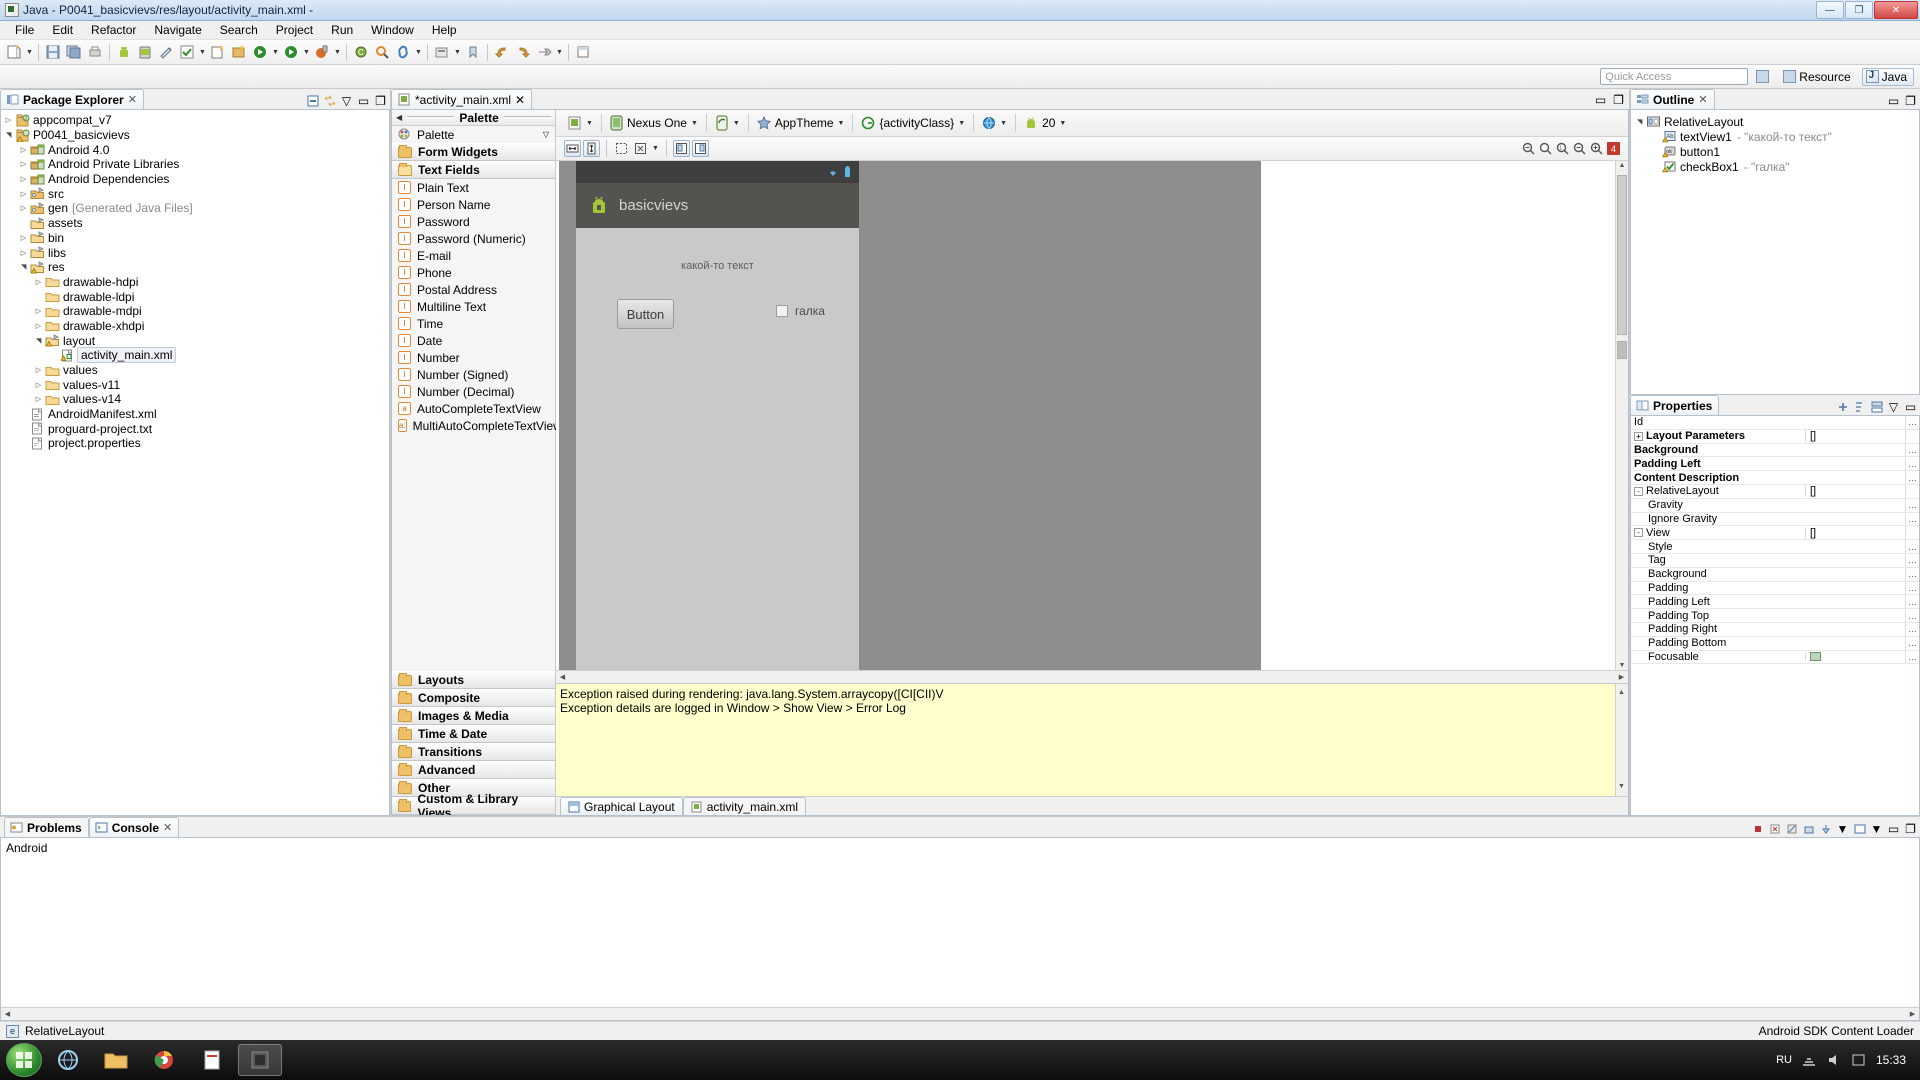 The height and width of the screenshot is (1080, 1920). I want to click on tree-item: · AndroidManifest.xml, so click(195, 414).